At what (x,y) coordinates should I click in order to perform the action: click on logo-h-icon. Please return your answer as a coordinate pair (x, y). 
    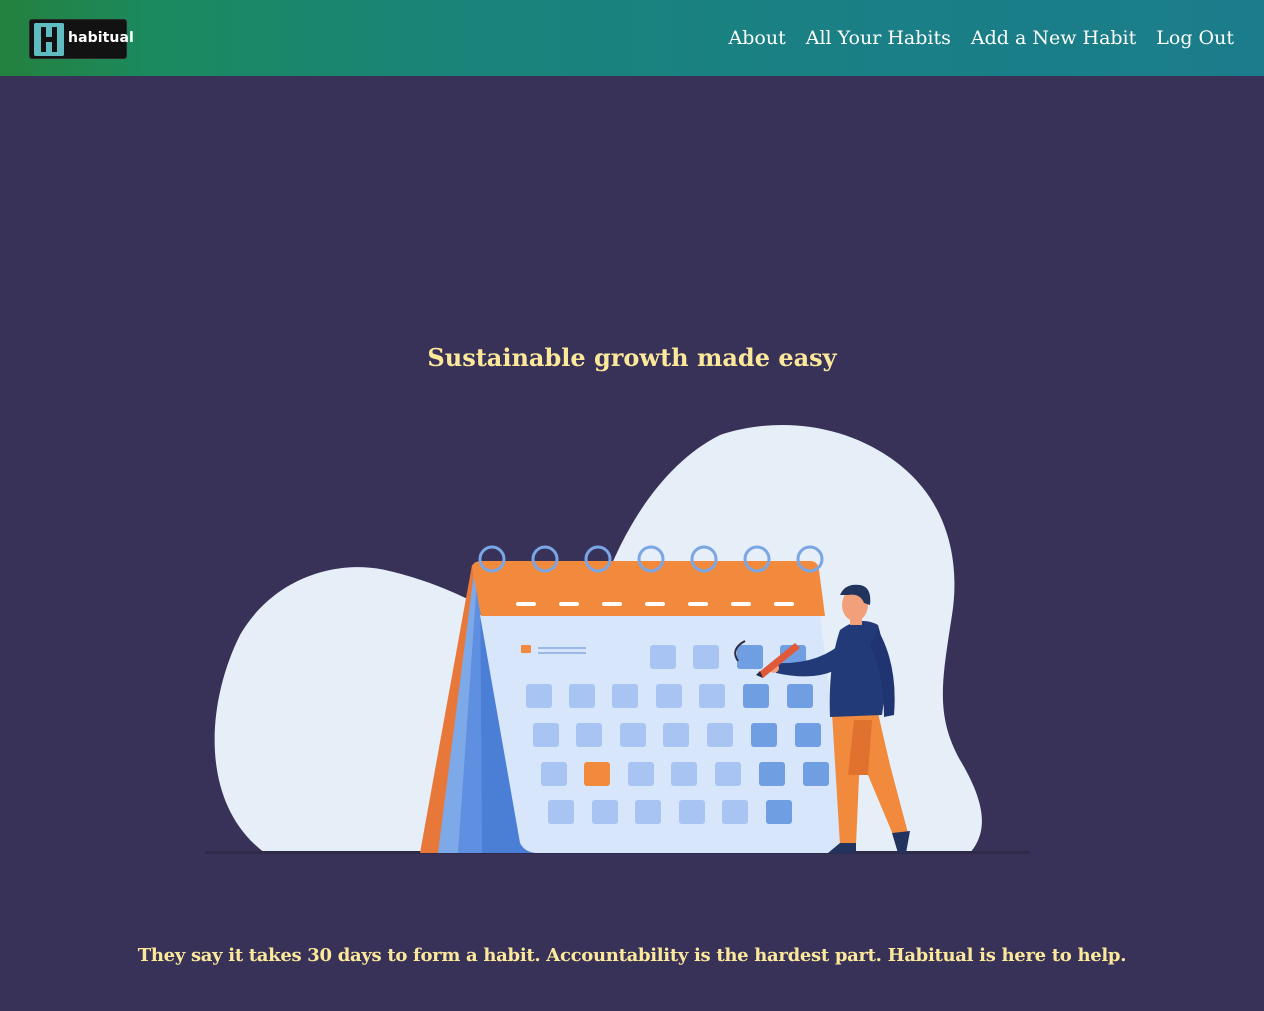
    Looking at the image, I should click on (49, 39).